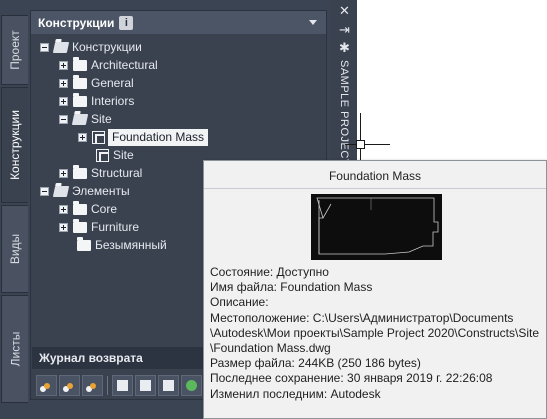 Image resolution: width=547 pixels, height=419 pixels. Describe the element at coordinates (99, 227) in the screenshot. I see `tree-node-furniture: Furniture` at that location.